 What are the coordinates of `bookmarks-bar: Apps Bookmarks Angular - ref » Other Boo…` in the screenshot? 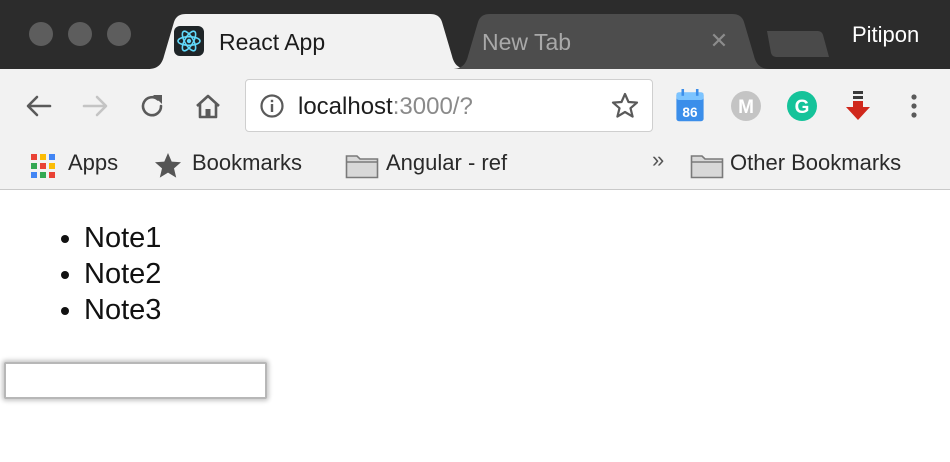 It's located at (475, 165).